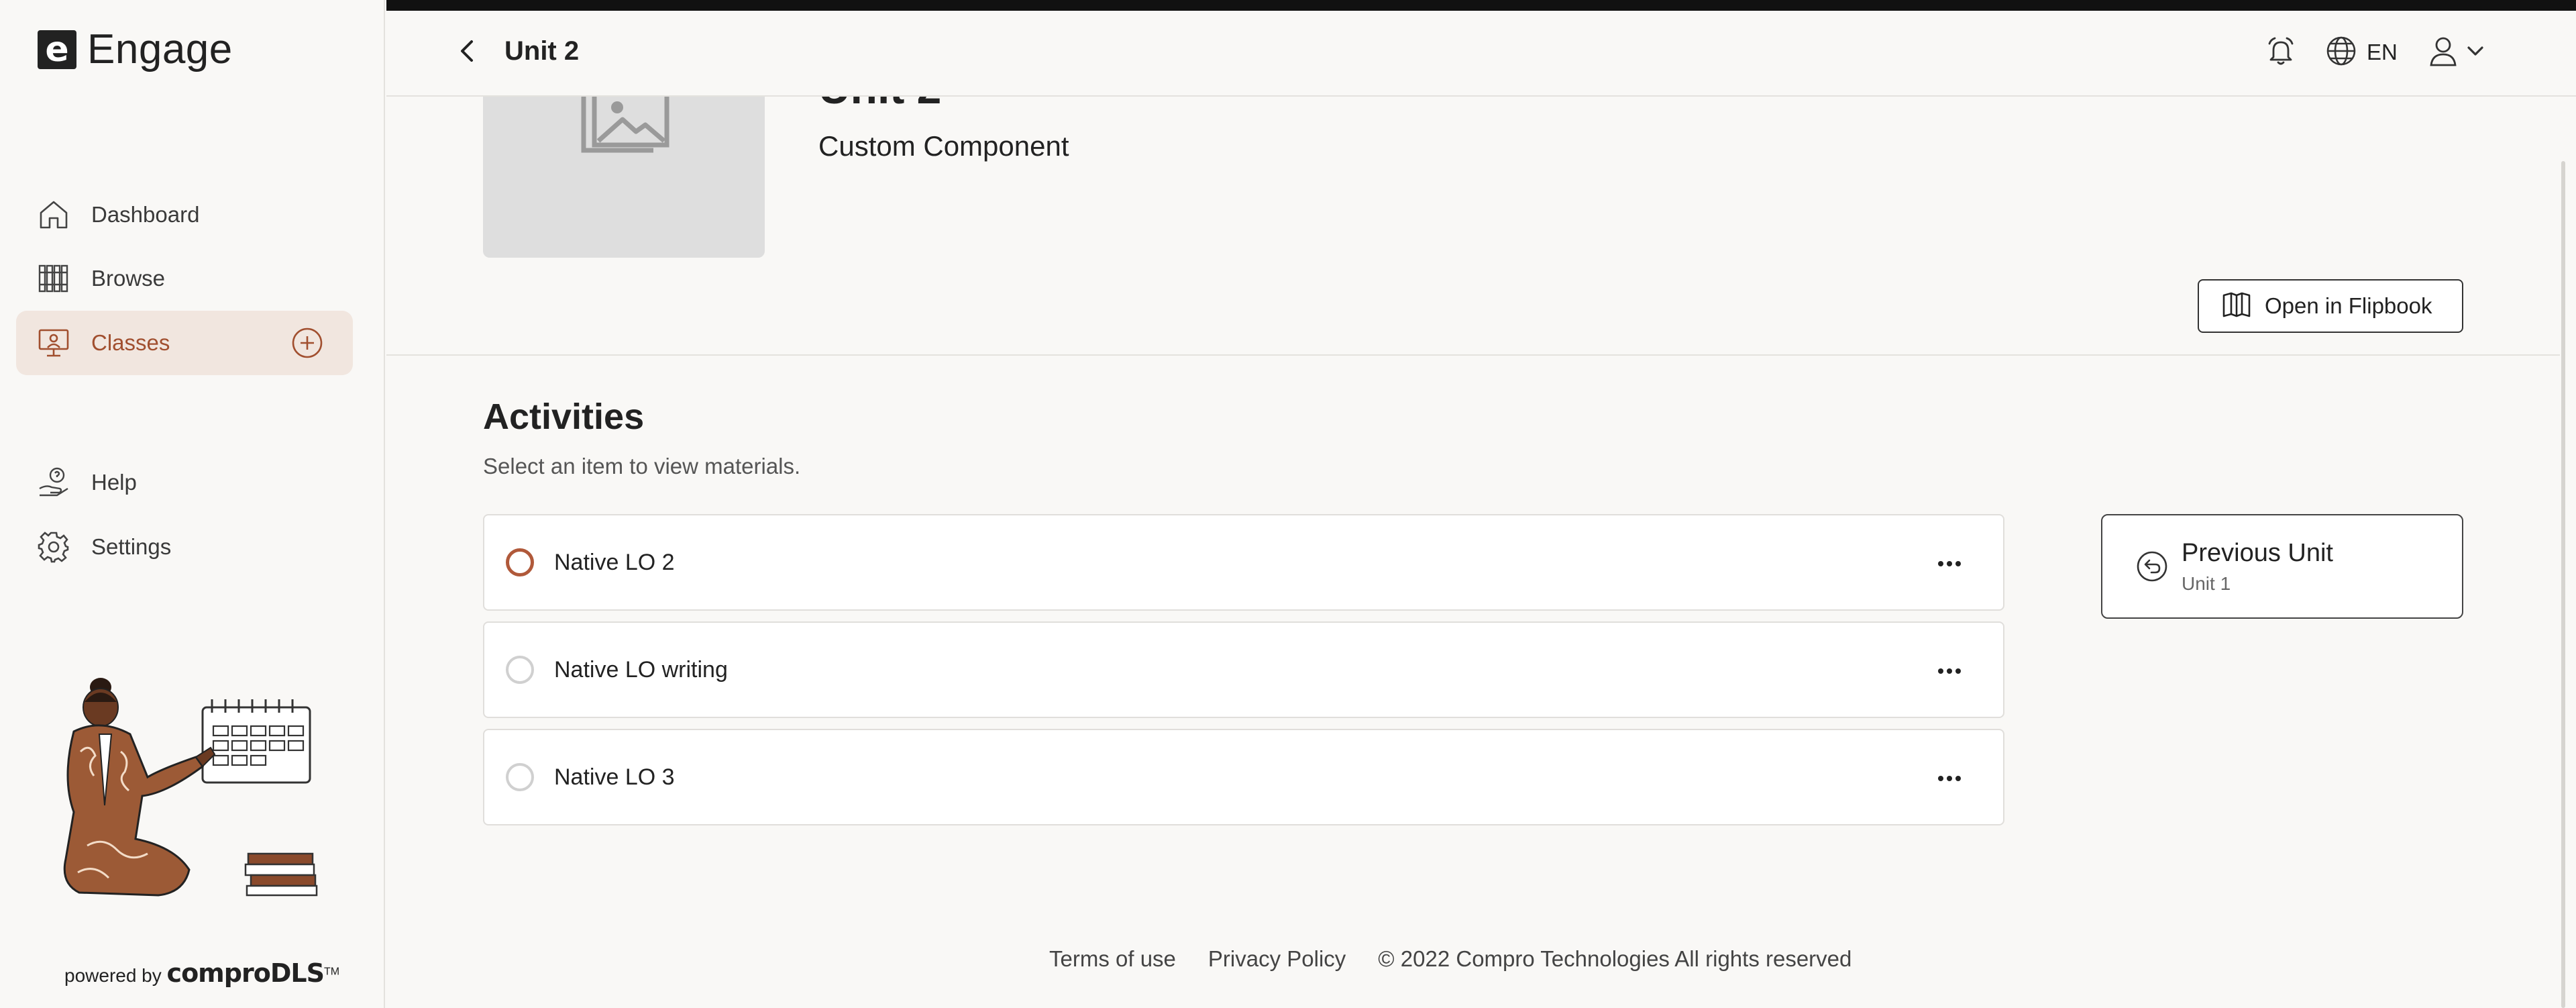 This screenshot has height=1008, width=2576. Describe the element at coordinates (1243, 562) in the screenshot. I see `activity-item: Native LO 2` at that location.